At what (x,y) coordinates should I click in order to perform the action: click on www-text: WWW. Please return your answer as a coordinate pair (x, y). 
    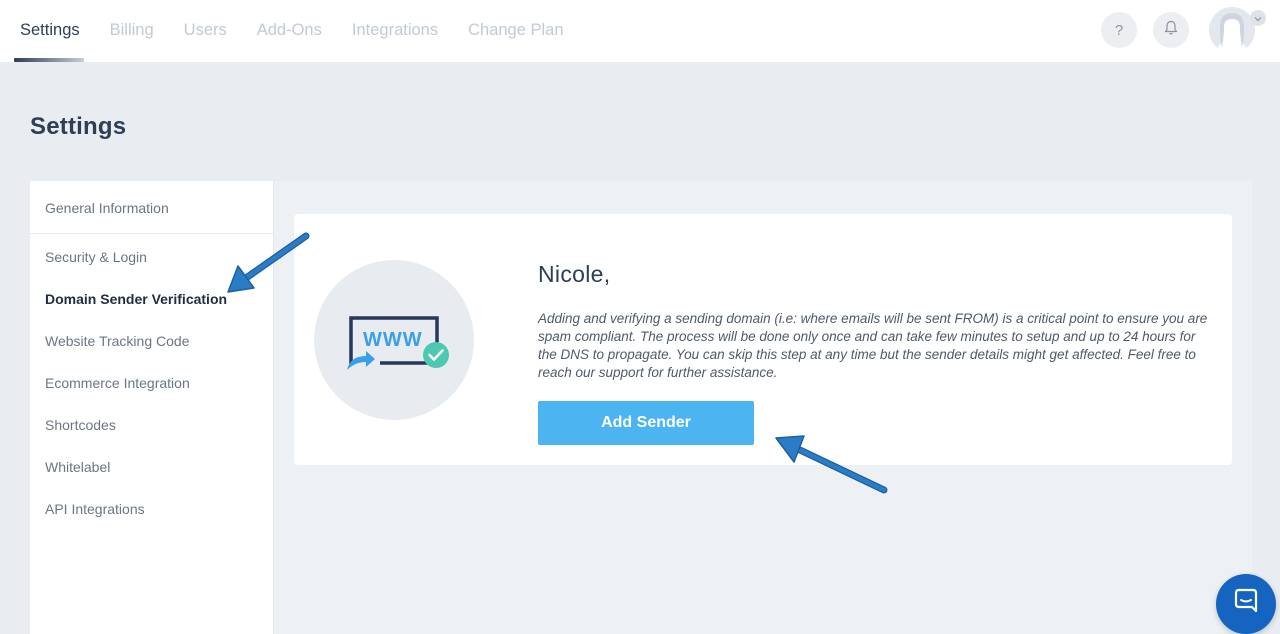
    Looking at the image, I should click on (393, 340).